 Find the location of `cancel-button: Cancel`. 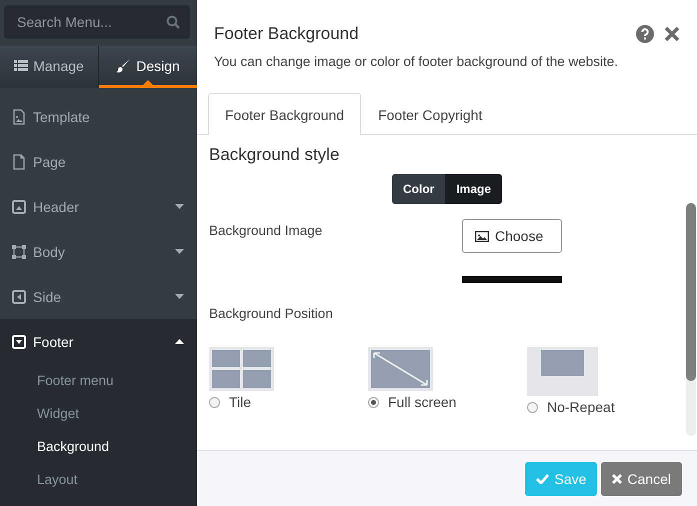

cancel-button: Cancel is located at coordinates (641, 479).